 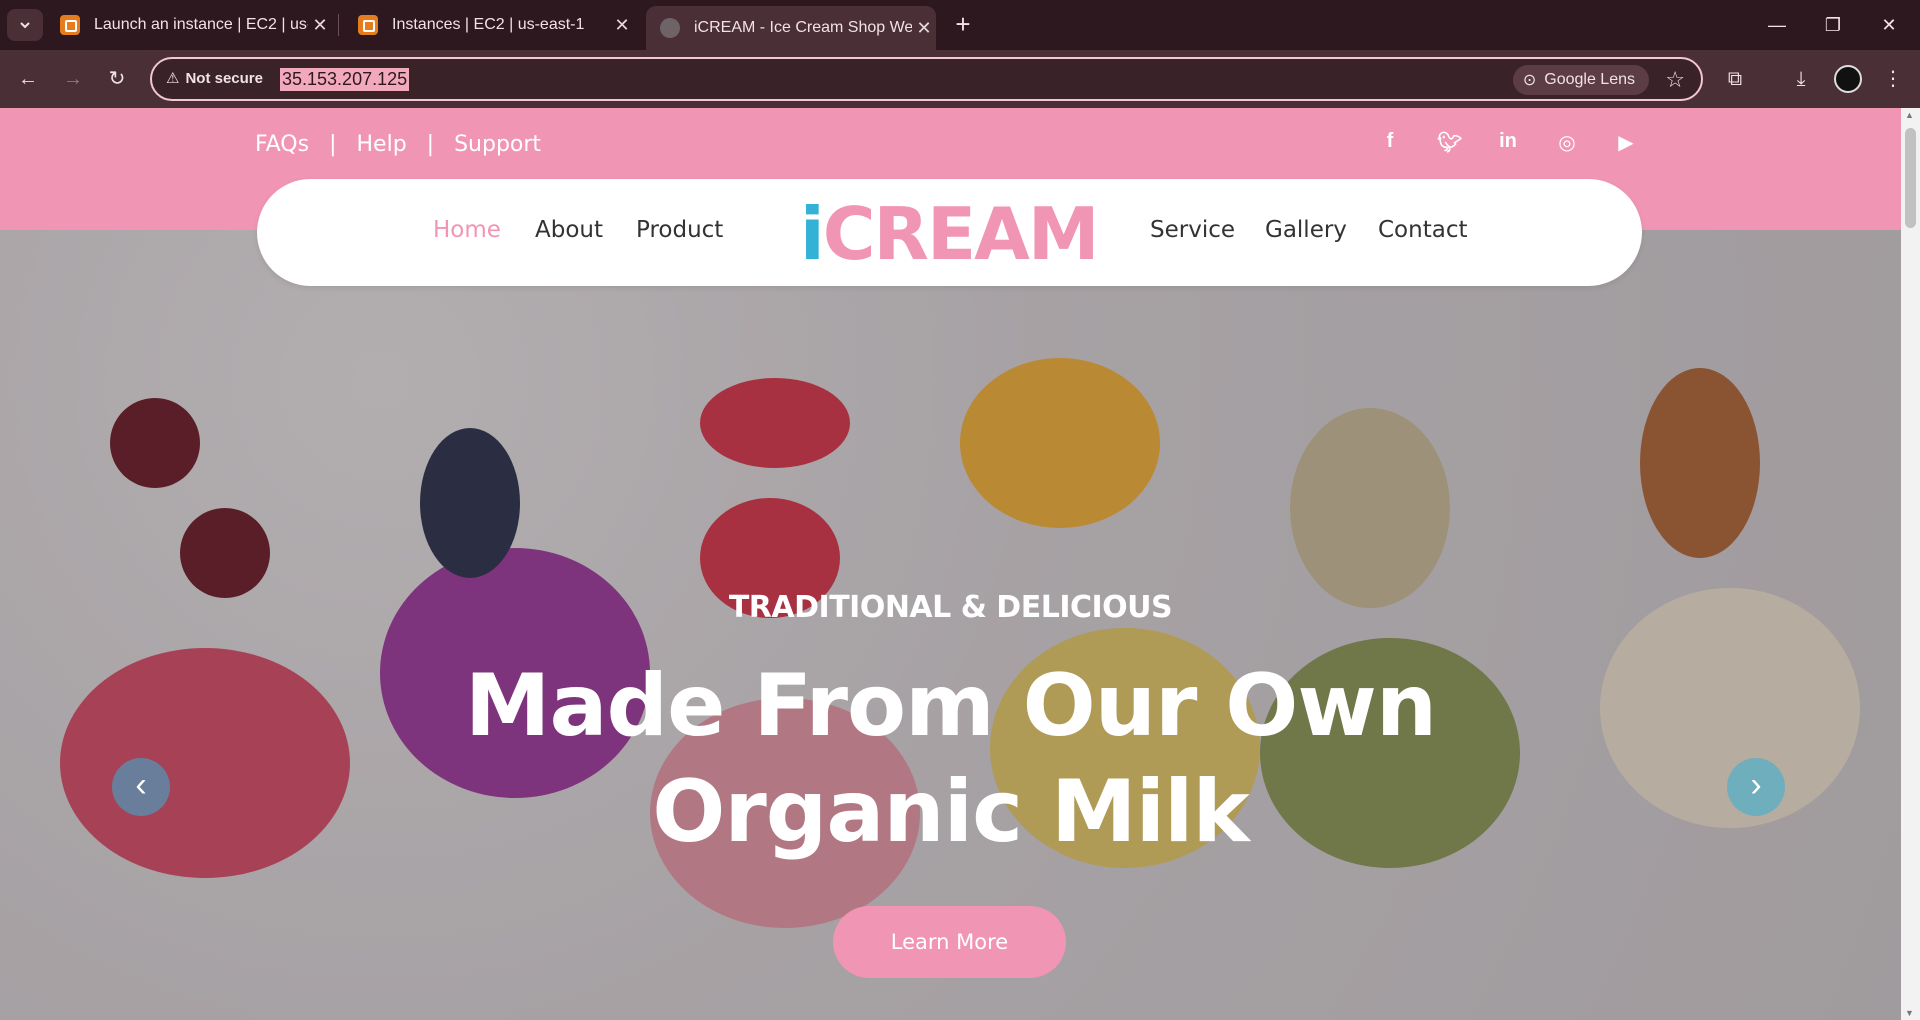 What do you see at coordinates (1735, 79) in the screenshot?
I see `extensions-icon: ⧉` at bounding box center [1735, 79].